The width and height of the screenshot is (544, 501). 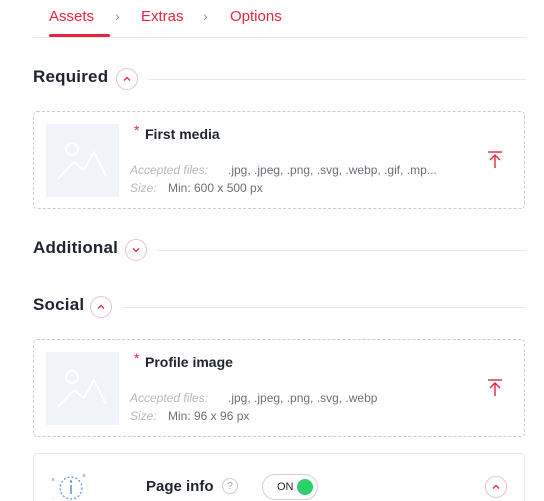 I want to click on page-info-panel: × × · Page info ? ON, so click(x=279, y=477).